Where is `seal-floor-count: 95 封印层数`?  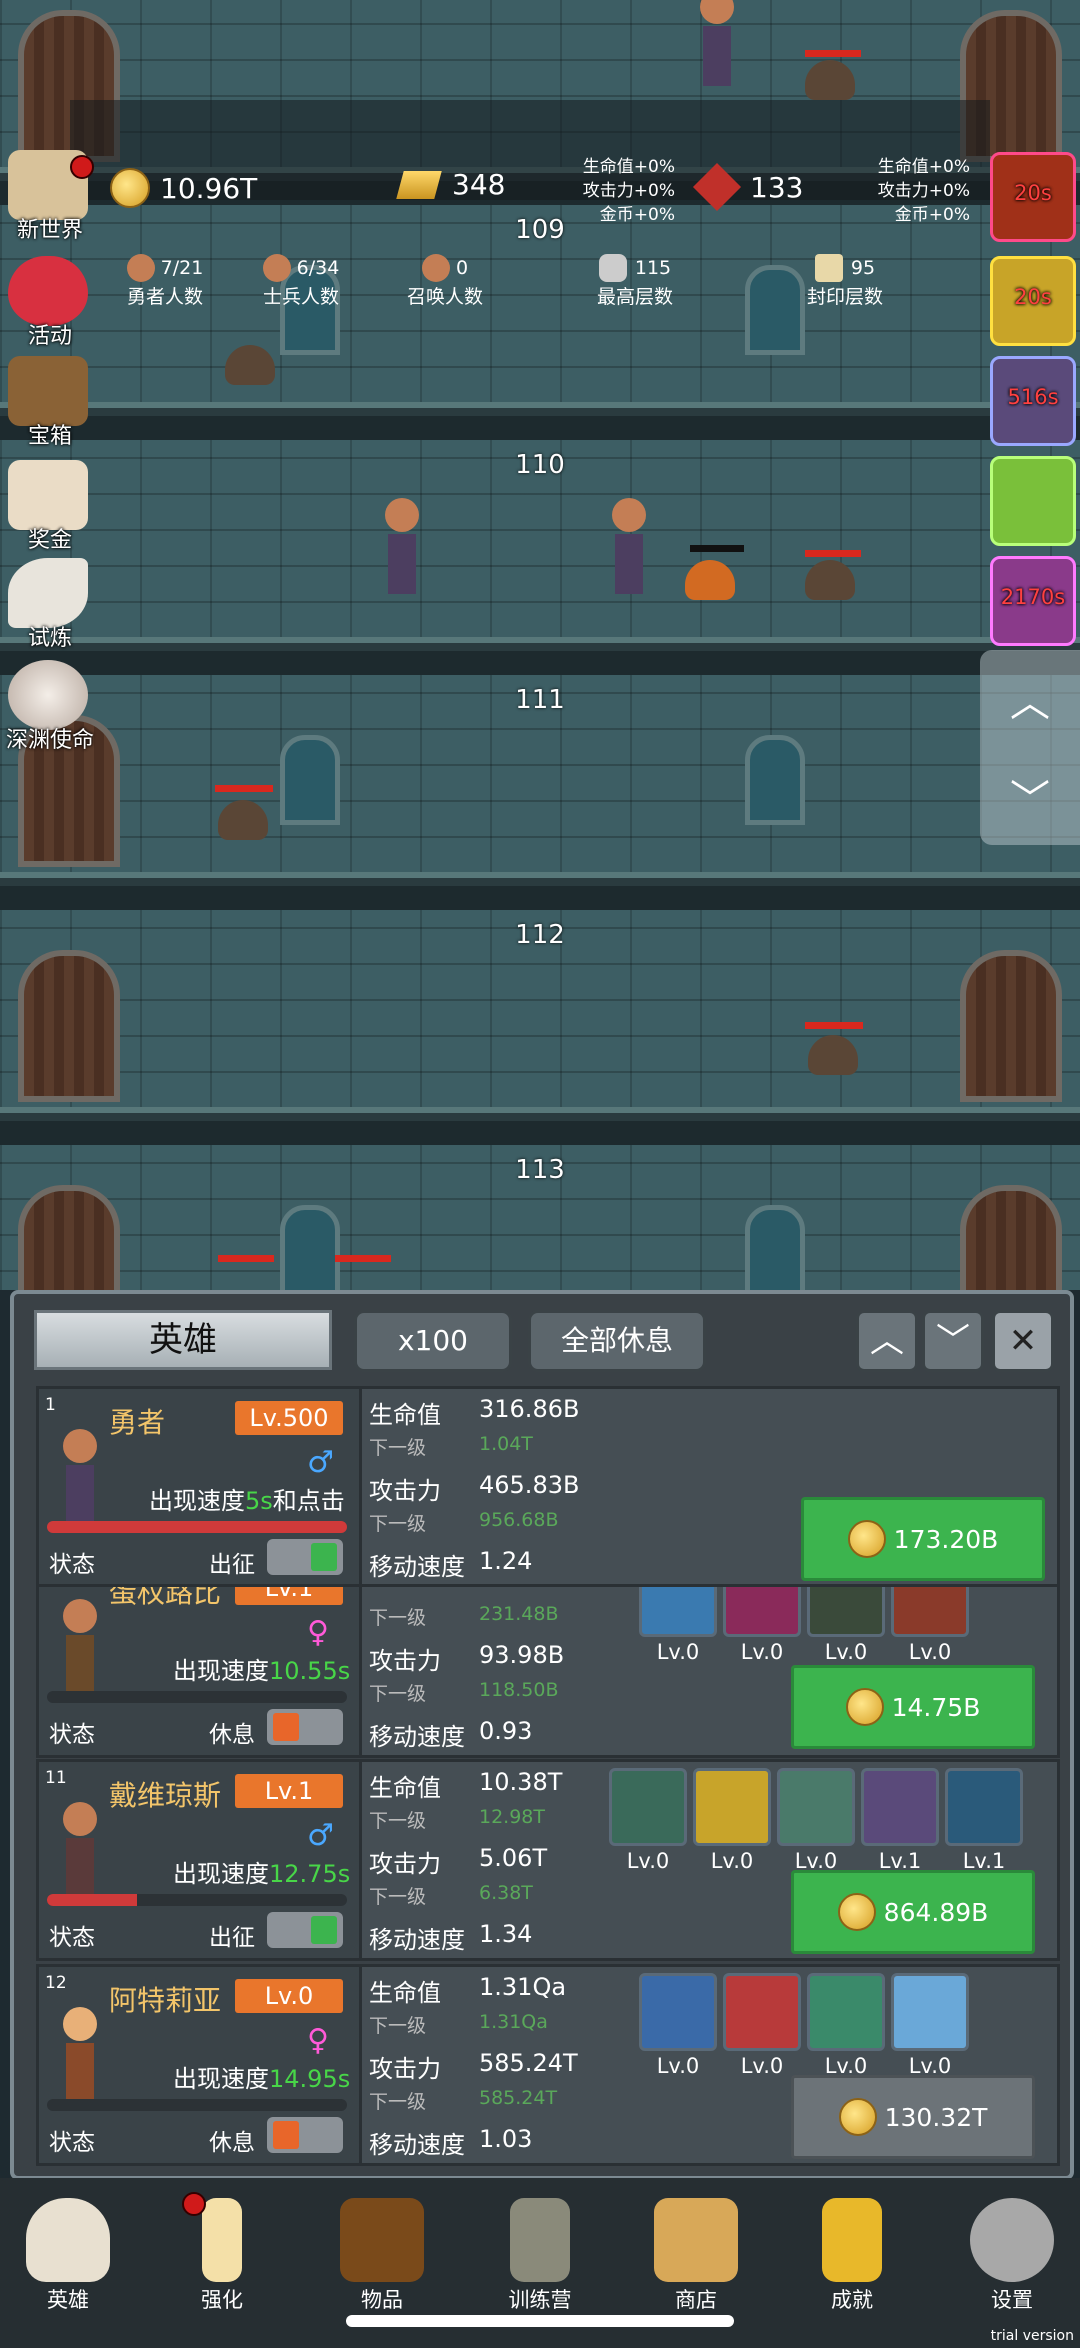 seal-floor-count: 95 封印层数 is located at coordinates (845, 281).